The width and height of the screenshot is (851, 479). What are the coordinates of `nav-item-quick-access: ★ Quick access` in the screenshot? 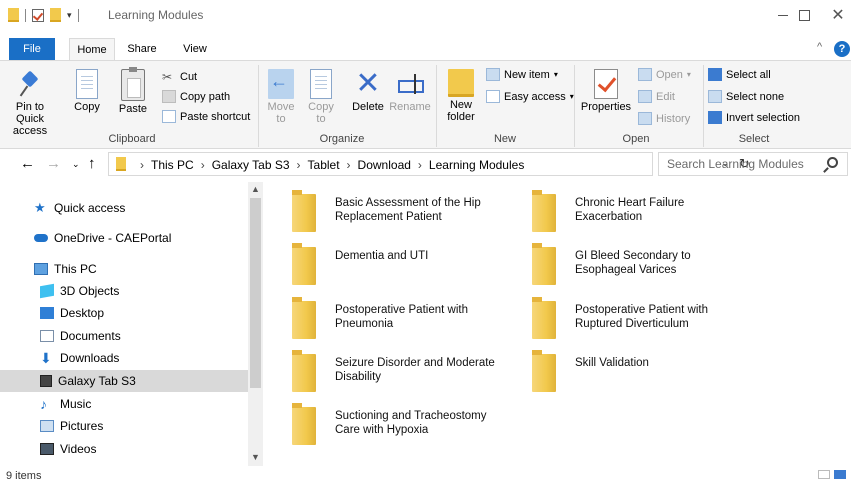 It's located at (124, 208).